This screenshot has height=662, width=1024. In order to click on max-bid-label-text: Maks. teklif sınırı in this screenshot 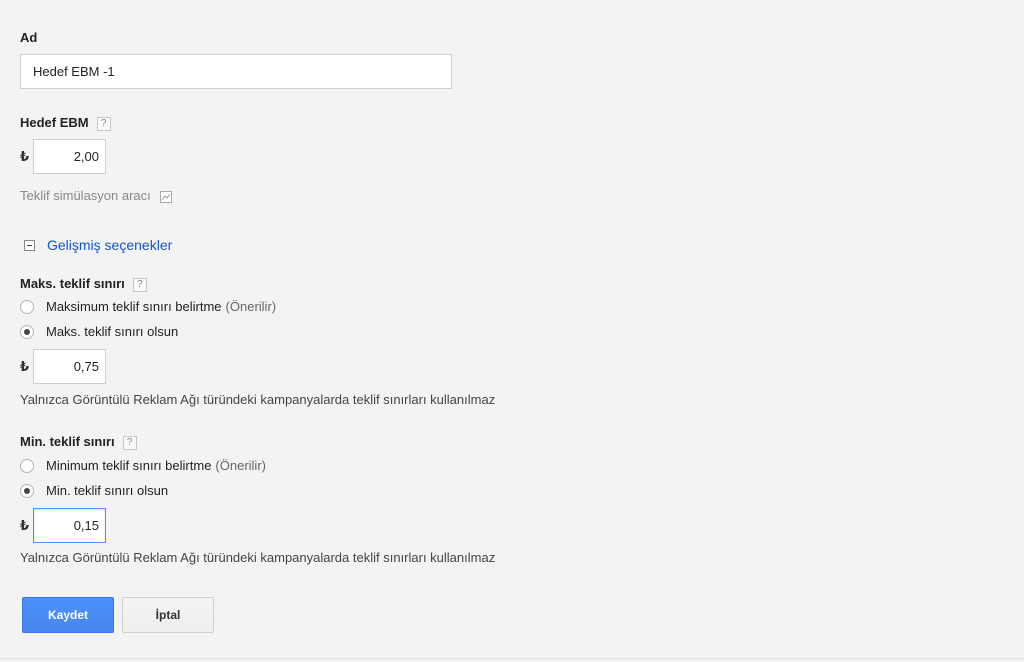, I will do `click(72, 283)`.